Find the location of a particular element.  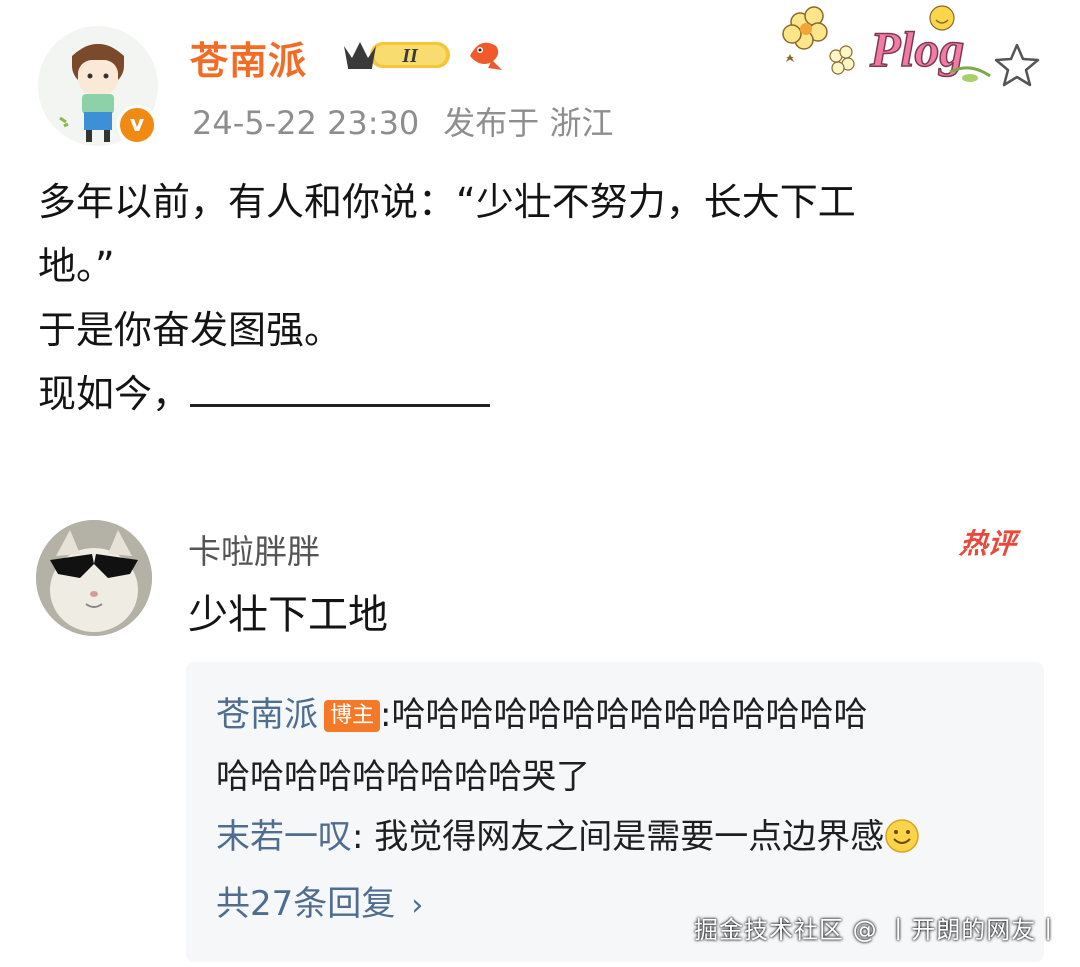

post-line: 现如今， is located at coordinates (114, 394).